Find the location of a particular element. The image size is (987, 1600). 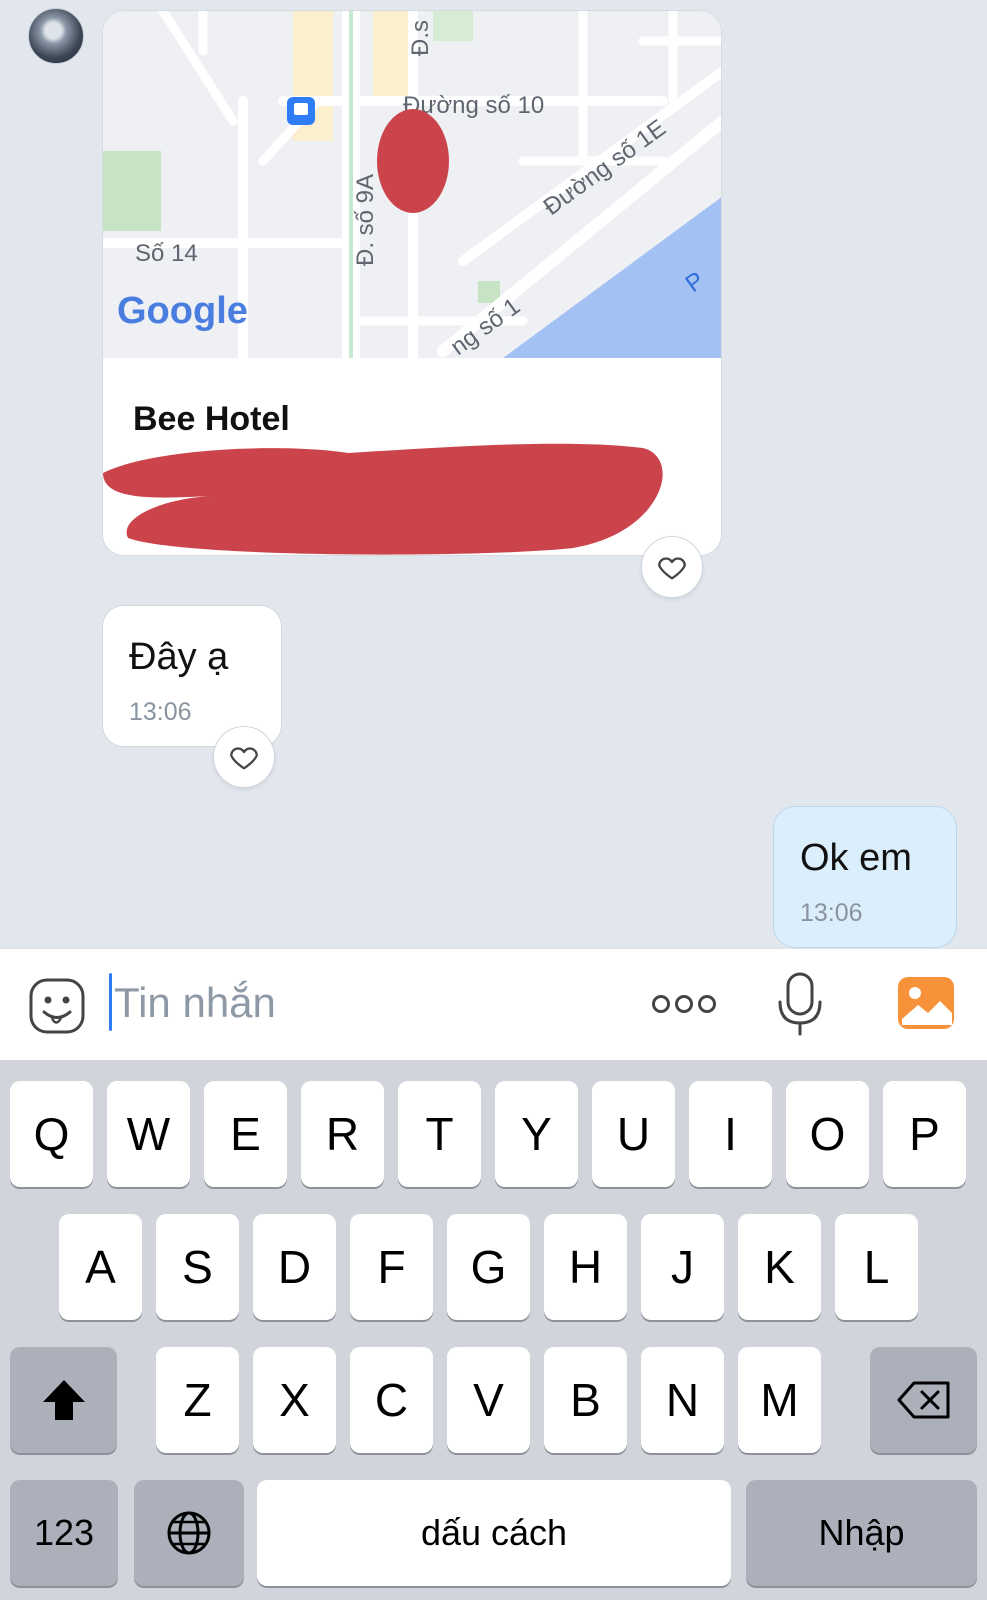

key-t: T is located at coordinates (439, 1134).